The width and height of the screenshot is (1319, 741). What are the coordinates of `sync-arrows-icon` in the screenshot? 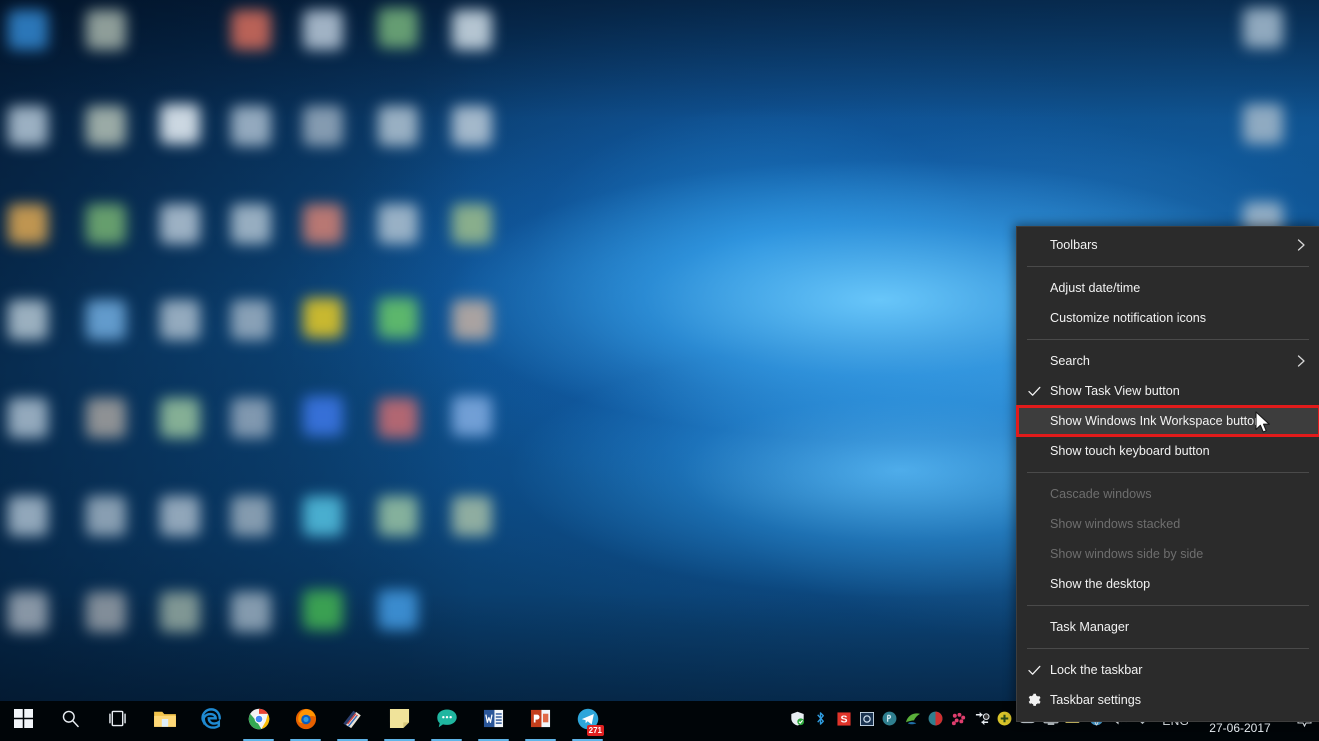 It's located at (982, 721).